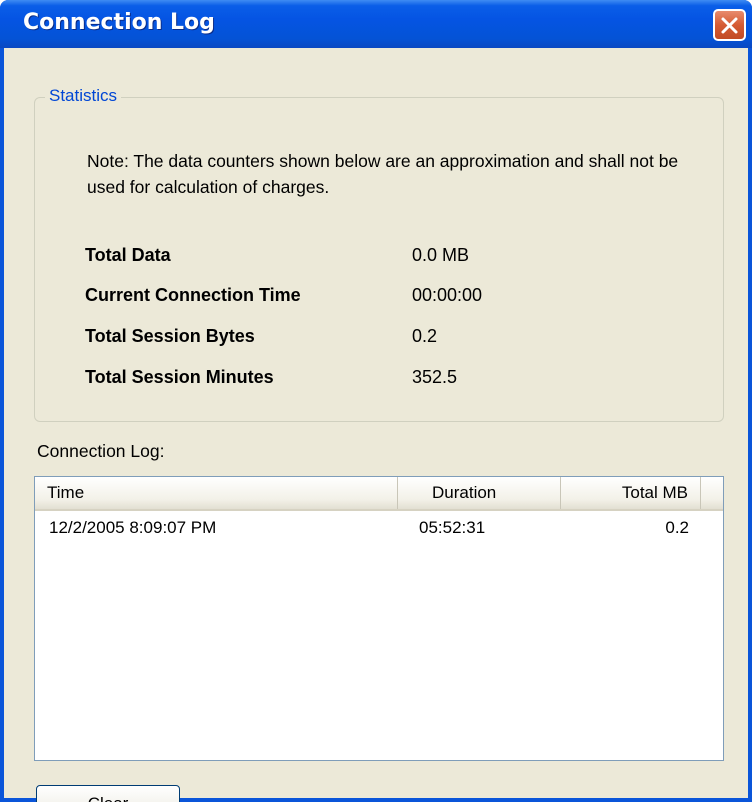  I want to click on close-button, so click(729, 25).